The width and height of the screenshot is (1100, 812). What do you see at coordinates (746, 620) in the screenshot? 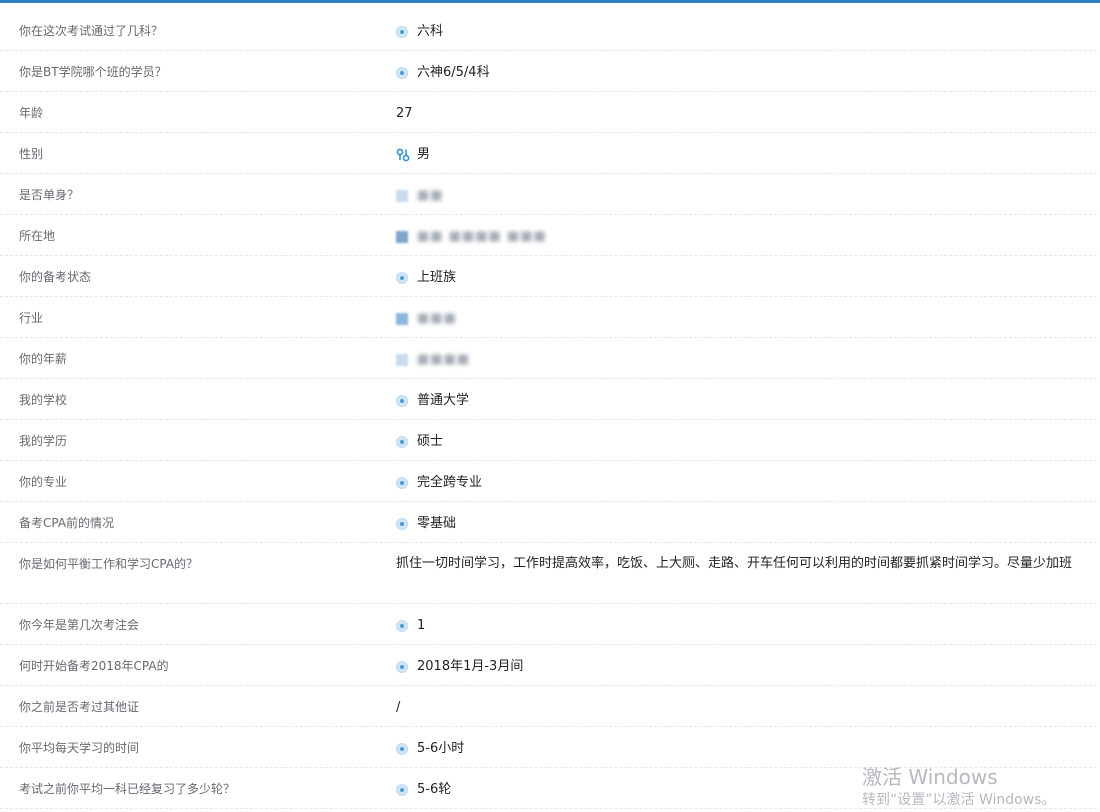
I see `answer-value: 1` at bounding box center [746, 620].